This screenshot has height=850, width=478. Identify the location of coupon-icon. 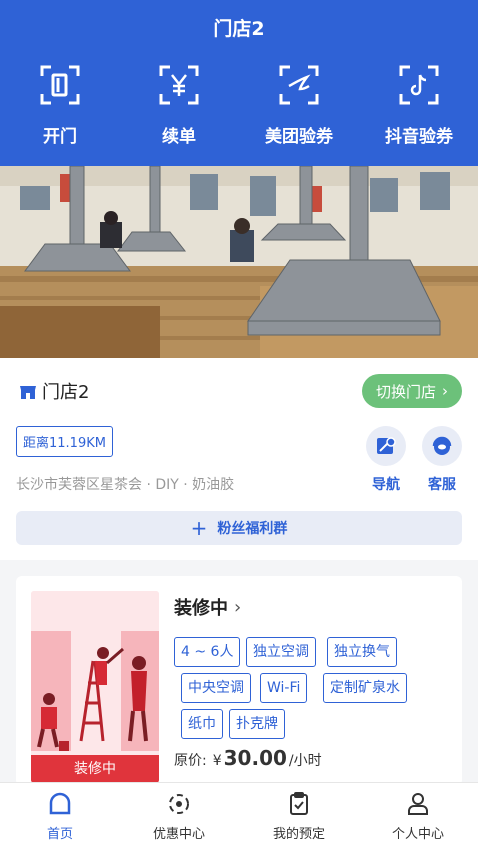
(179, 804).